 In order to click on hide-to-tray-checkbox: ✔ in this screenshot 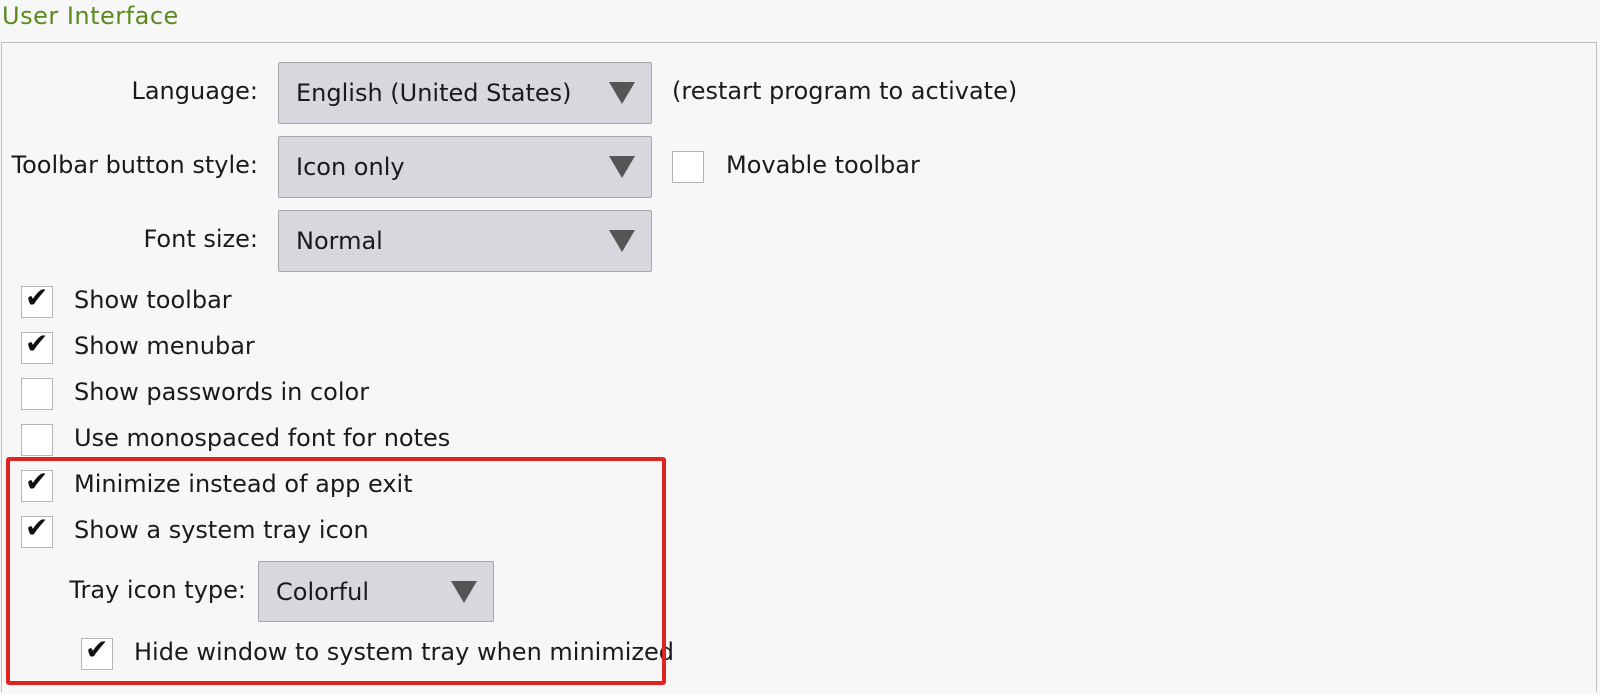, I will do `click(97, 651)`.